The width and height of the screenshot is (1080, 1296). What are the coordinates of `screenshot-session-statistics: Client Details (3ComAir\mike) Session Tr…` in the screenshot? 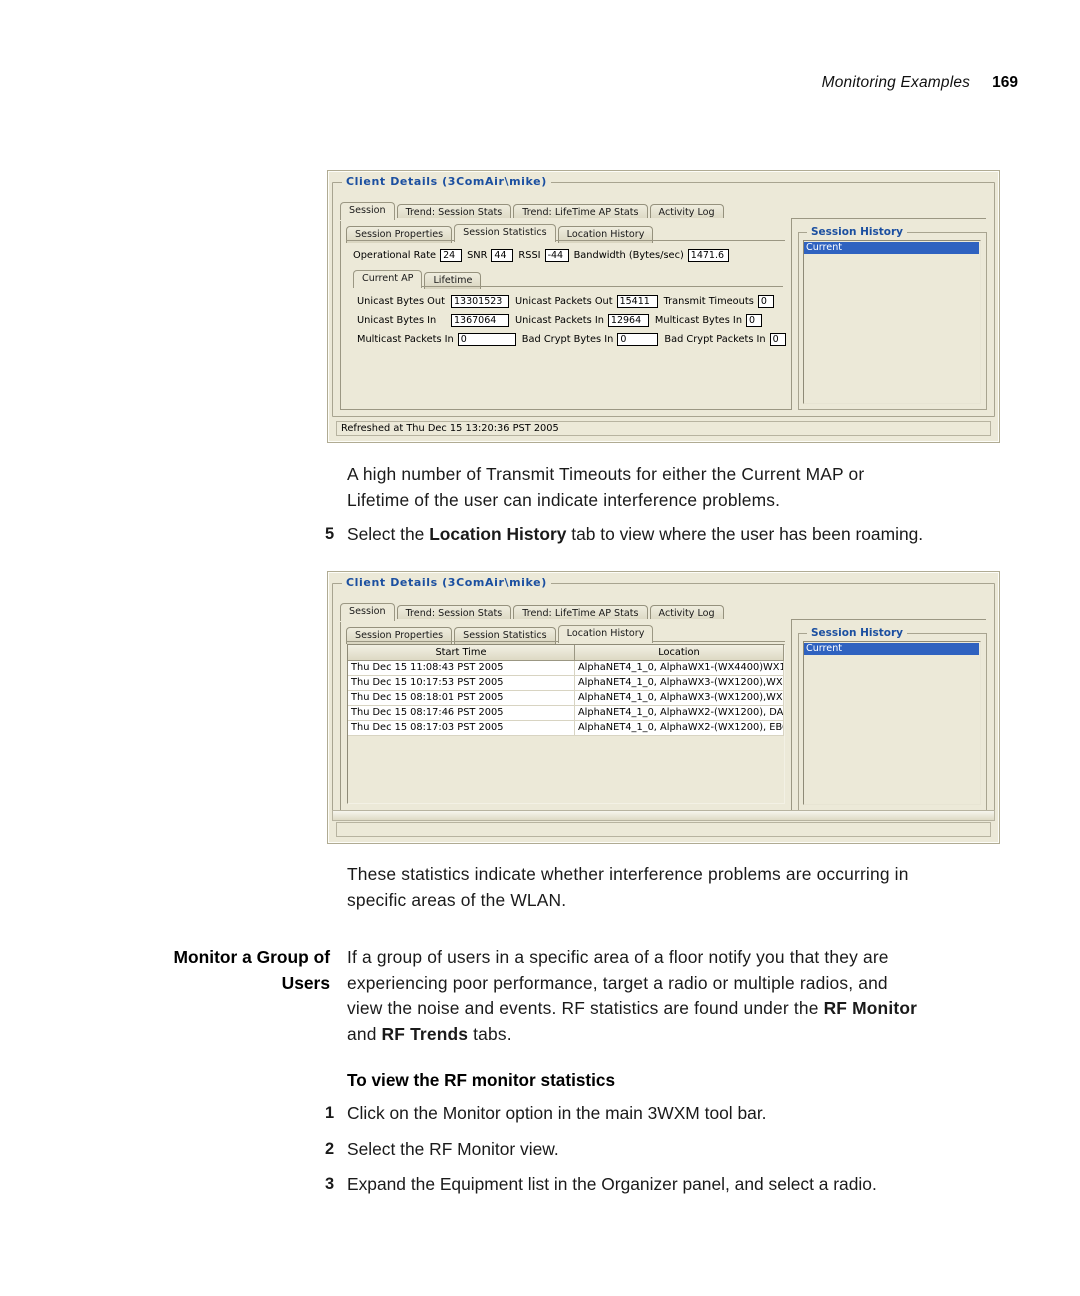 It's located at (663, 306).